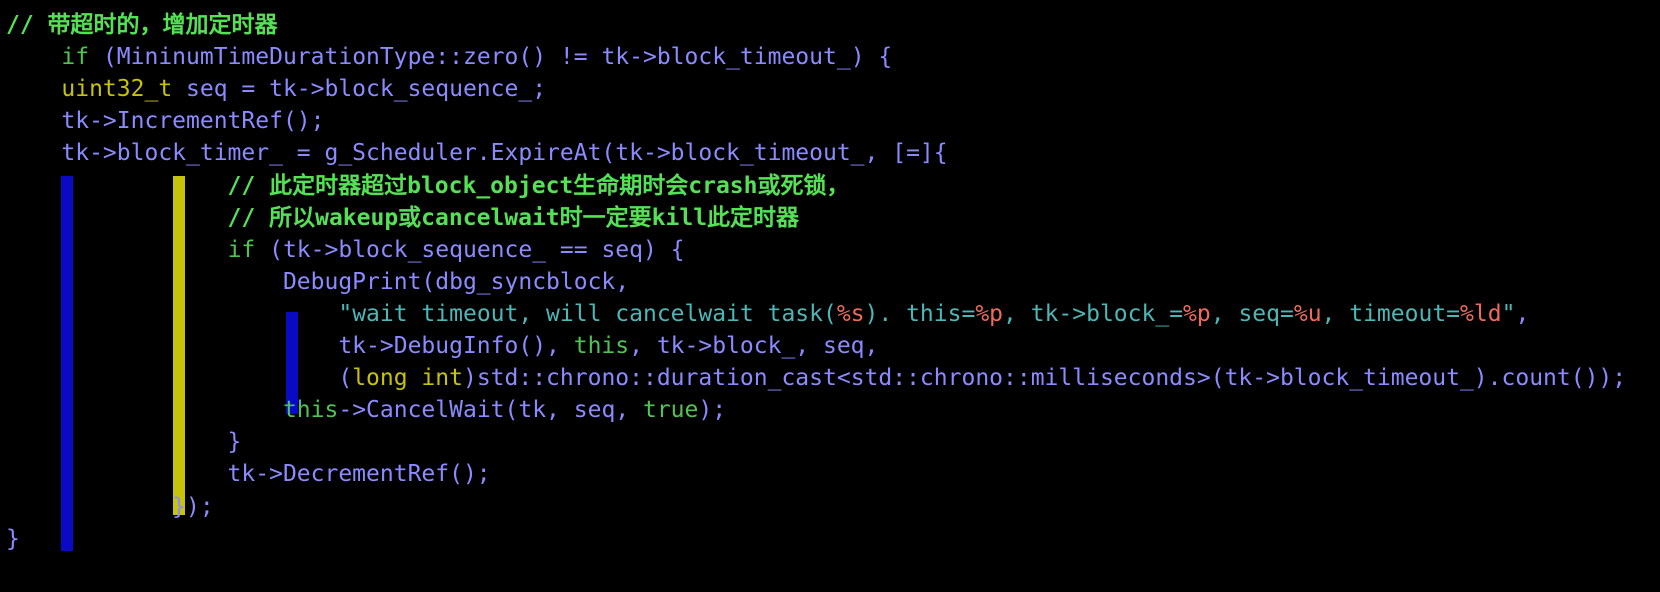 The width and height of the screenshot is (1660, 592). Describe the element at coordinates (470, 249) in the screenshot. I see `code-token: (tk->block_sequence_ == seq) {` at that location.